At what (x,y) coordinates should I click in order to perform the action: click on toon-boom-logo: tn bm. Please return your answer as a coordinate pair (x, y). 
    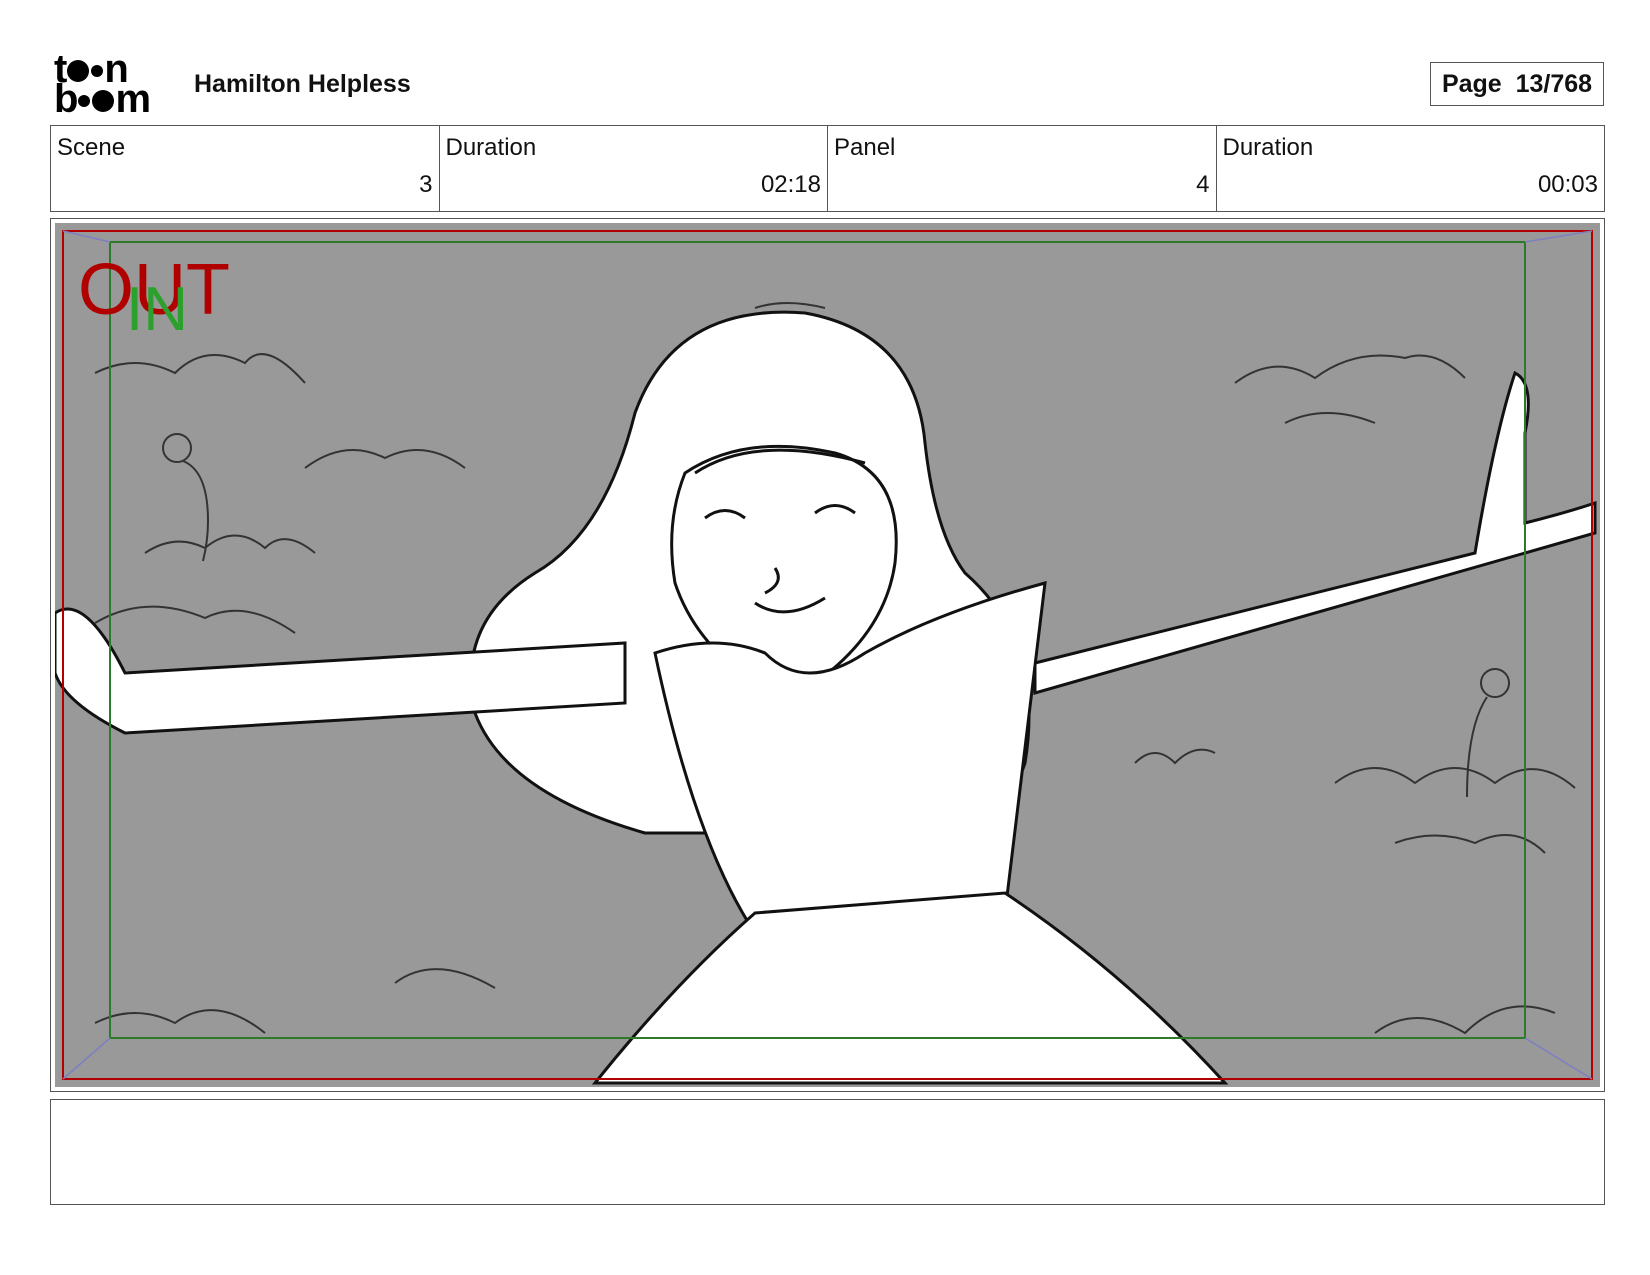
    Looking at the image, I should click on (112, 85).